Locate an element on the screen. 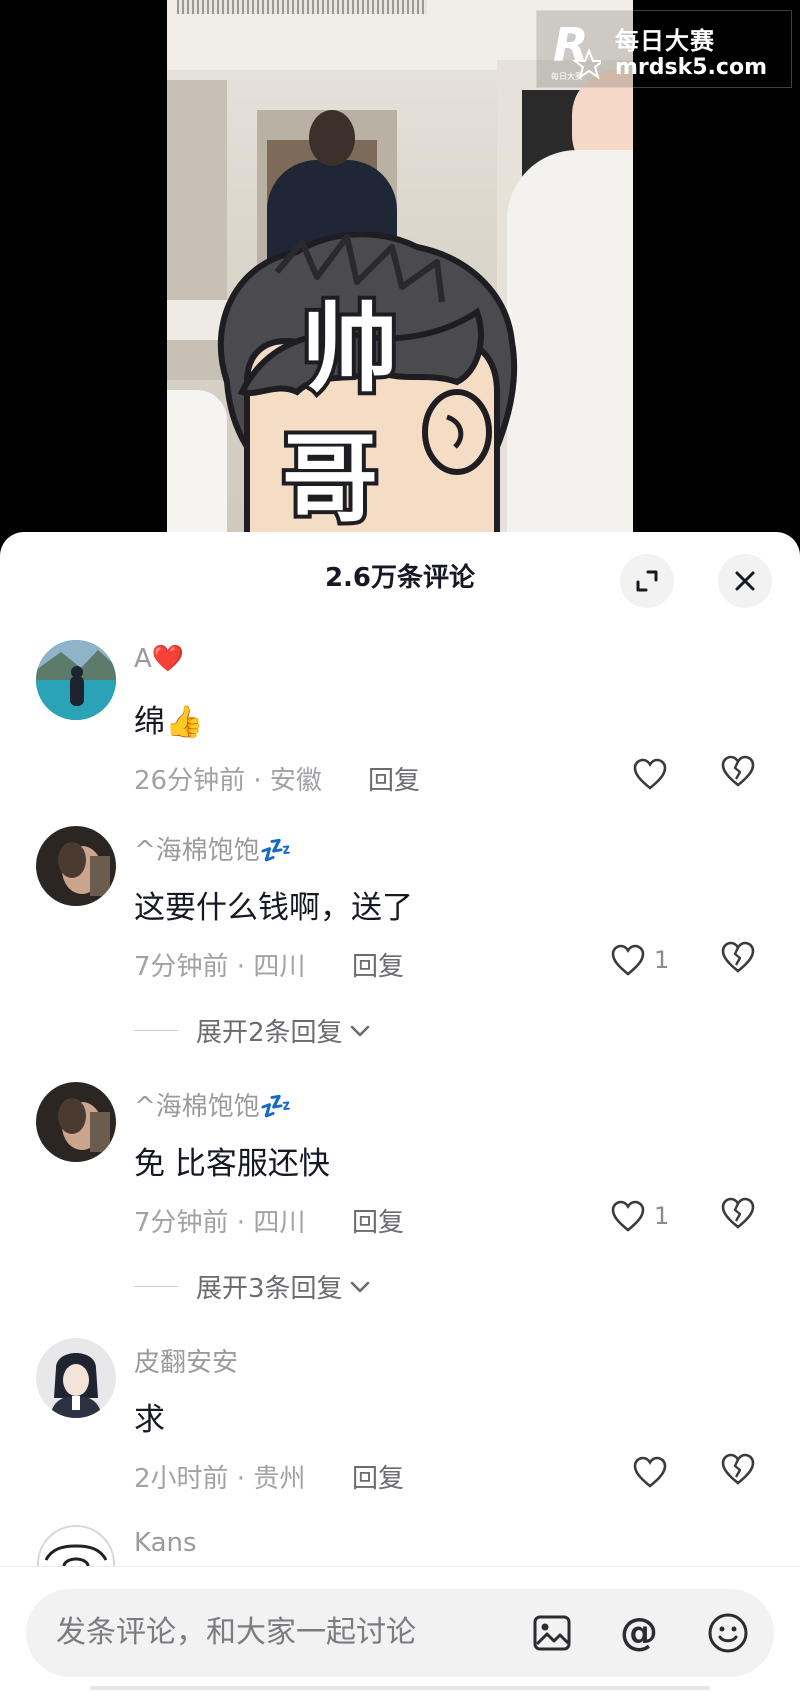  expand-sheet-button is located at coordinates (647, 581).